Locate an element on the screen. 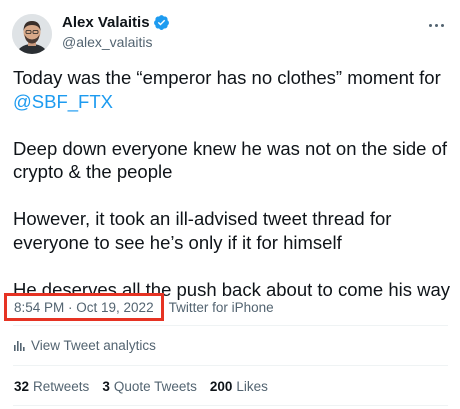  retweets-label: Retweets is located at coordinates (61, 386).